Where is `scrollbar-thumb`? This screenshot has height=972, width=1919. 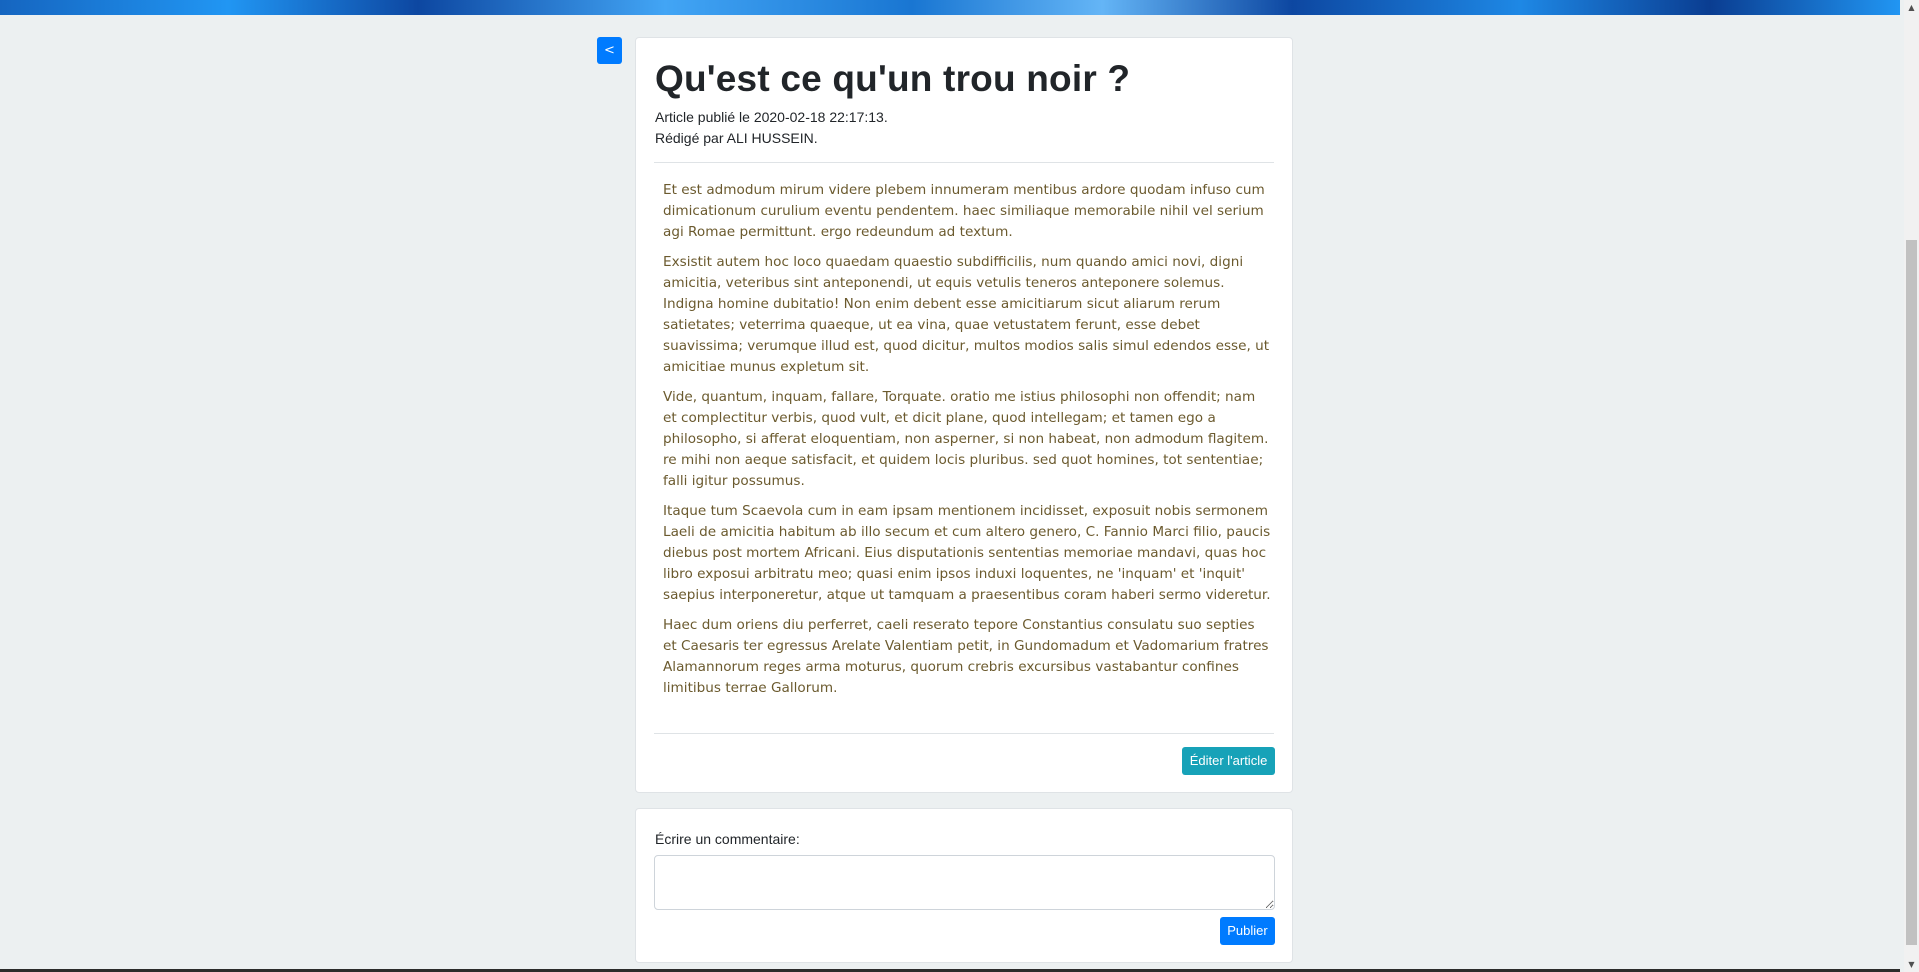 scrollbar-thumb is located at coordinates (1911, 592).